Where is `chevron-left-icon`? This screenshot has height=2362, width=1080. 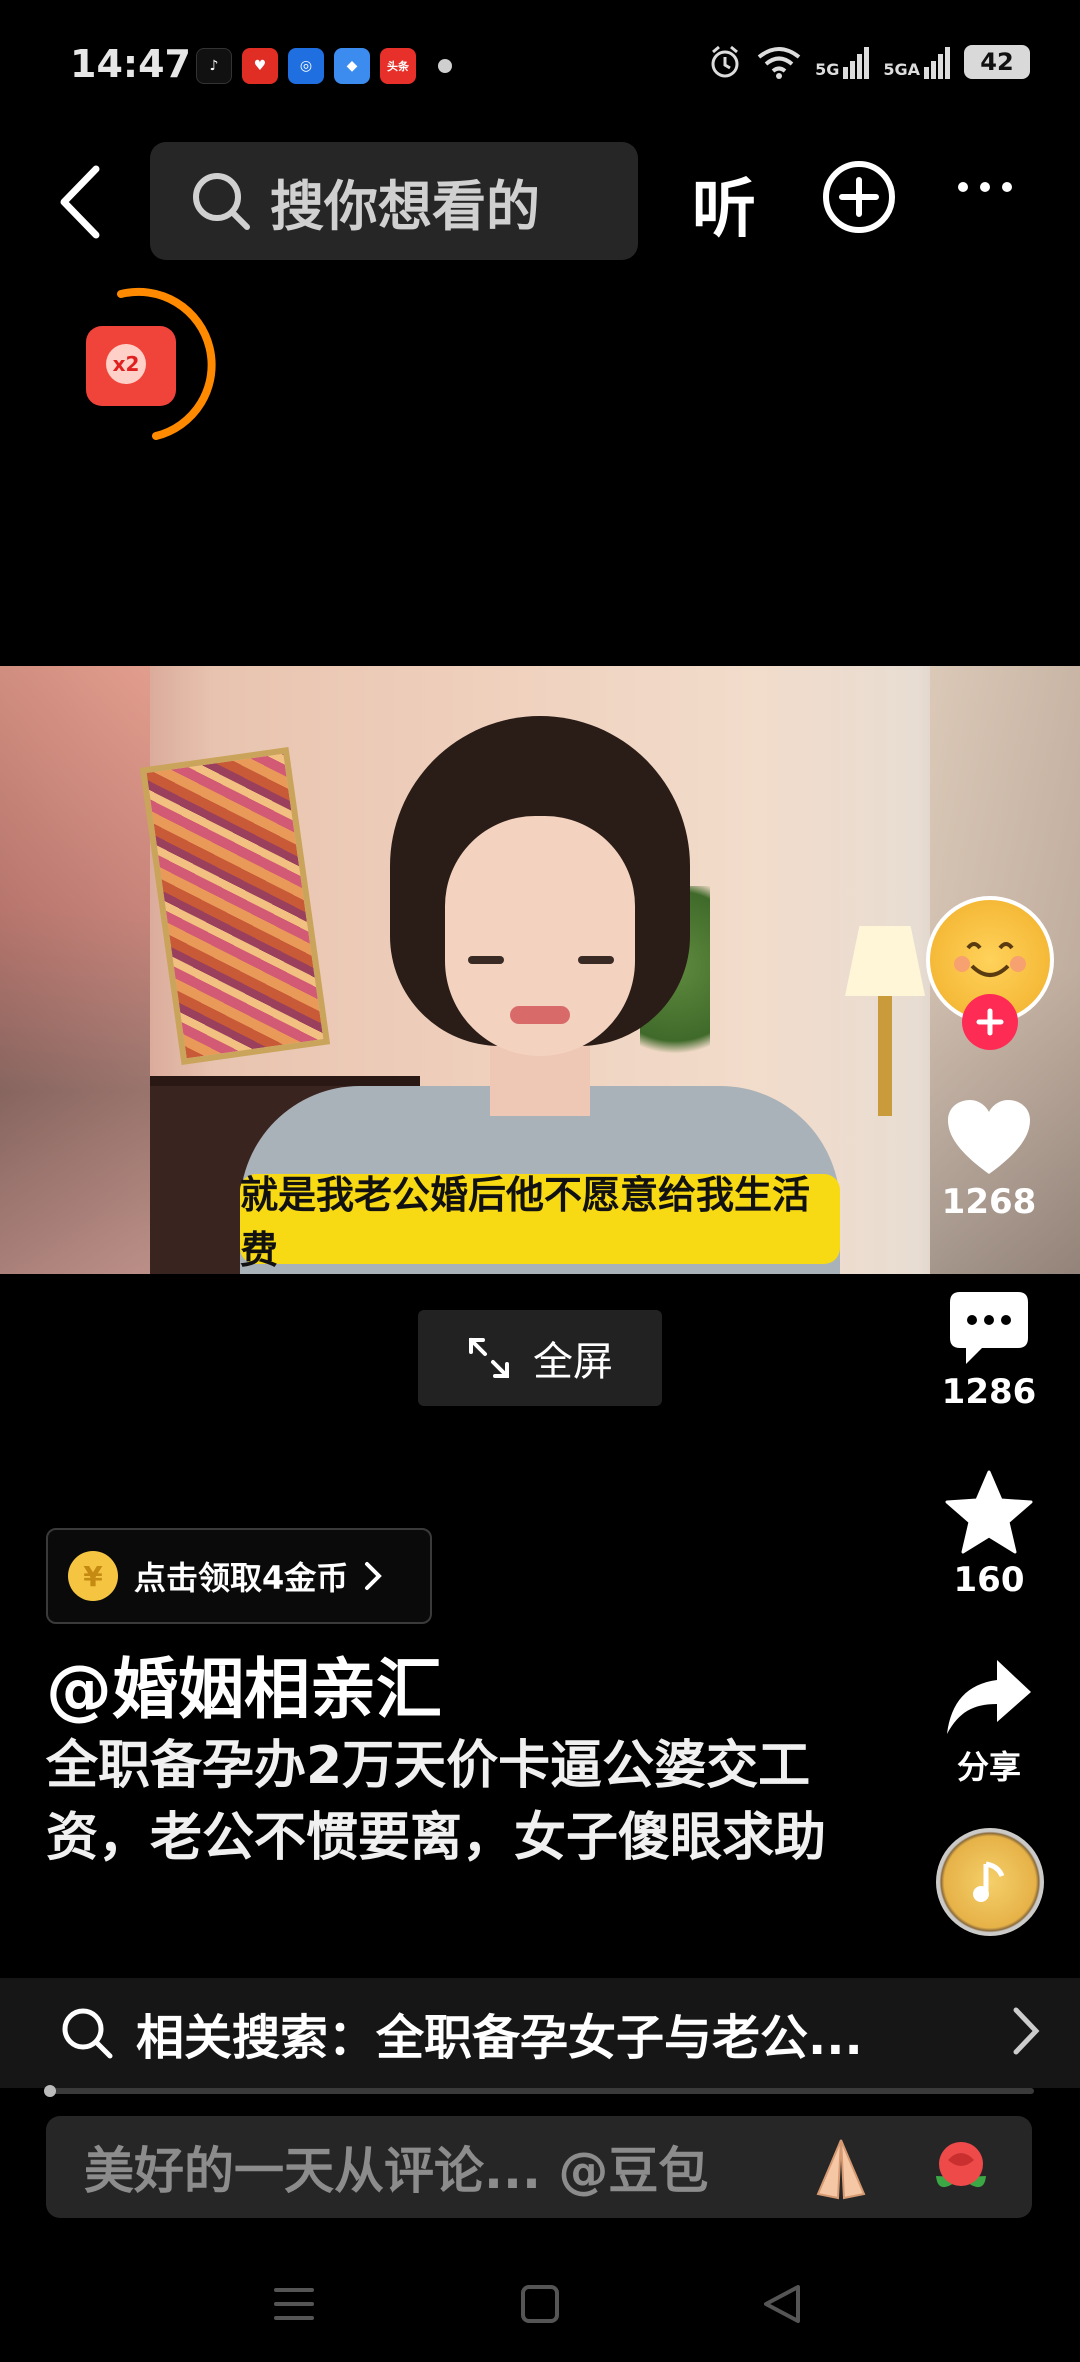 chevron-left-icon is located at coordinates (80, 202).